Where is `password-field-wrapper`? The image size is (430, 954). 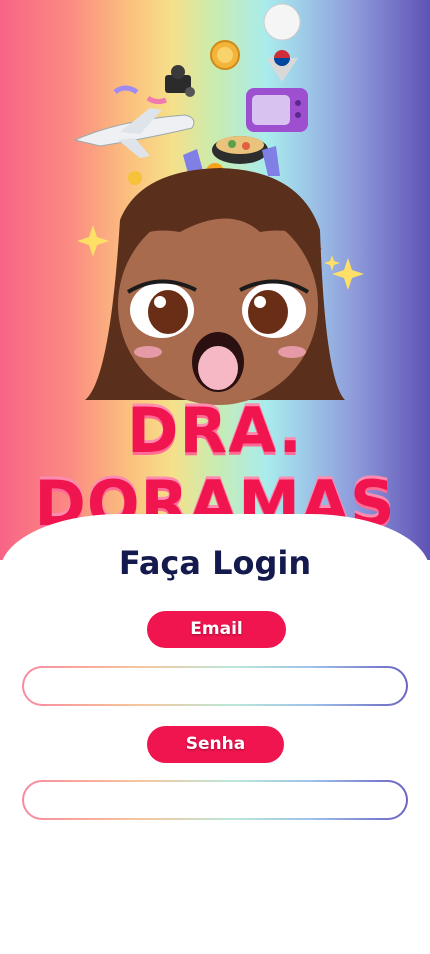
password-field-wrapper is located at coordinates (215, 800).